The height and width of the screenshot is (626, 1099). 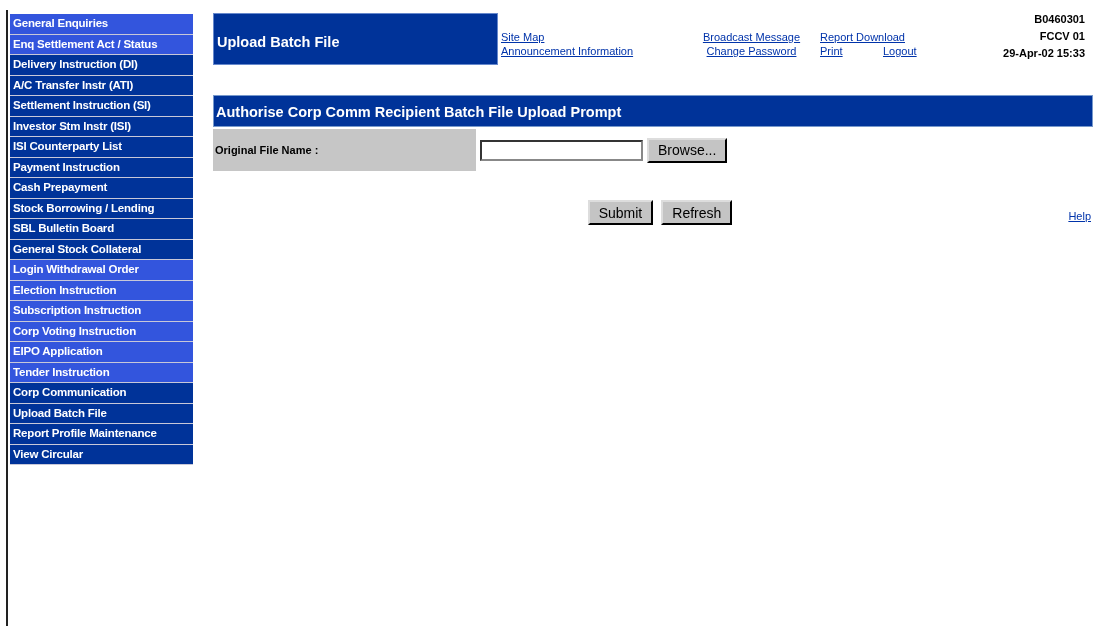 I want to click on file-name-field, so click(x=561, y=150).